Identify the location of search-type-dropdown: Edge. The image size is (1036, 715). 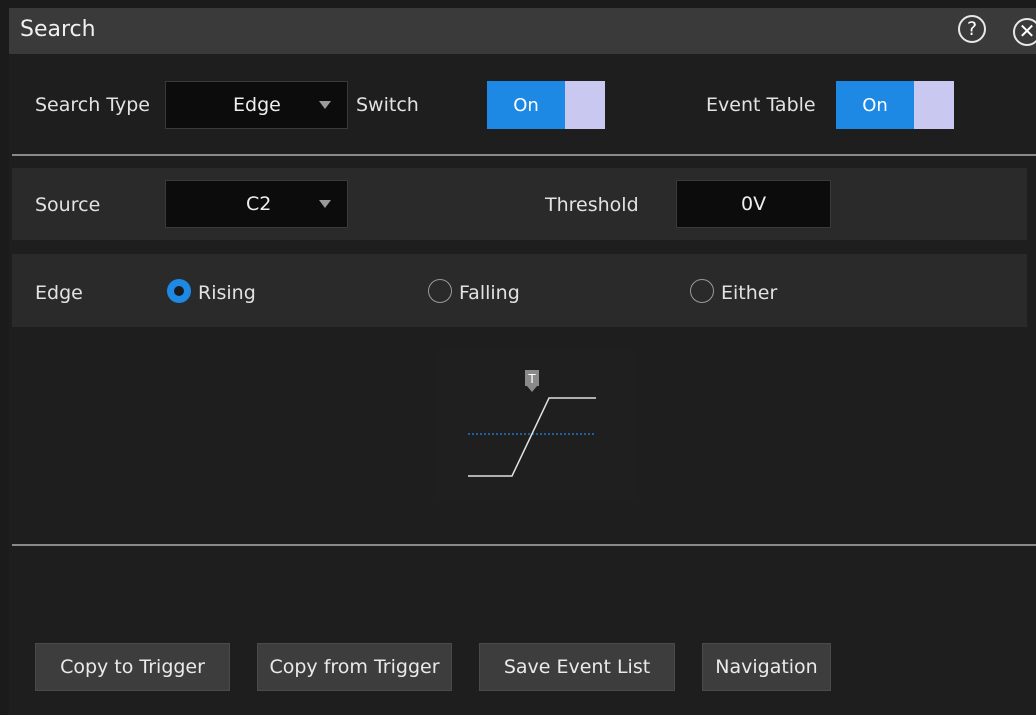
(256, 105).